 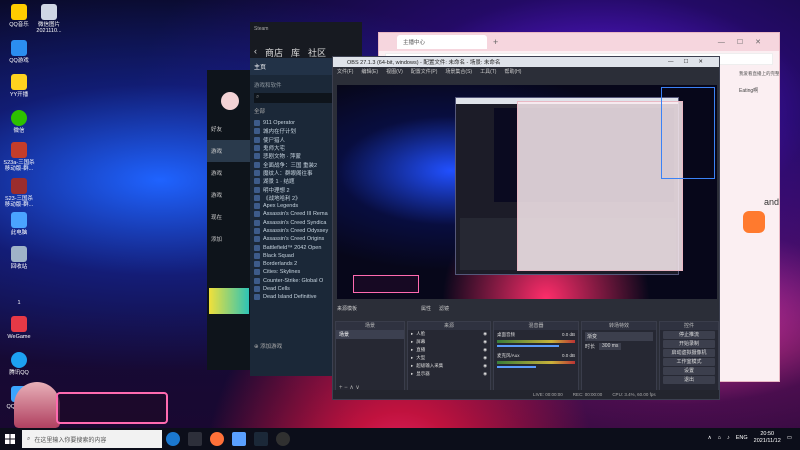 What do you see at coordinates (742, 438) in the screenshot?
I see `input-language: ENG` at bounding box center [742, 438].